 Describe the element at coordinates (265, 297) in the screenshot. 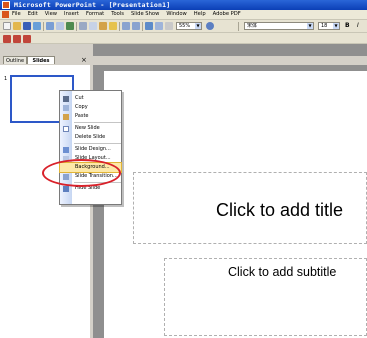

I see `subtitle-placeholder: Click to add subtitle` at that location.